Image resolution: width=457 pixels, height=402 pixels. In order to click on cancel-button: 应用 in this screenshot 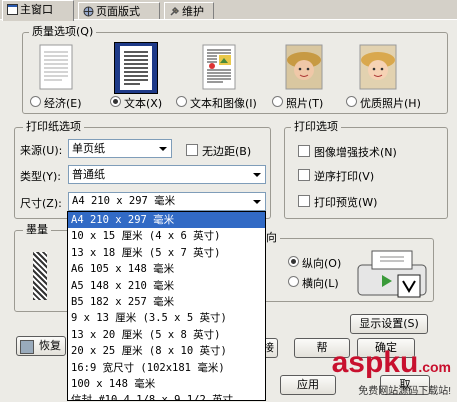, I will do `click(308, 385)`.